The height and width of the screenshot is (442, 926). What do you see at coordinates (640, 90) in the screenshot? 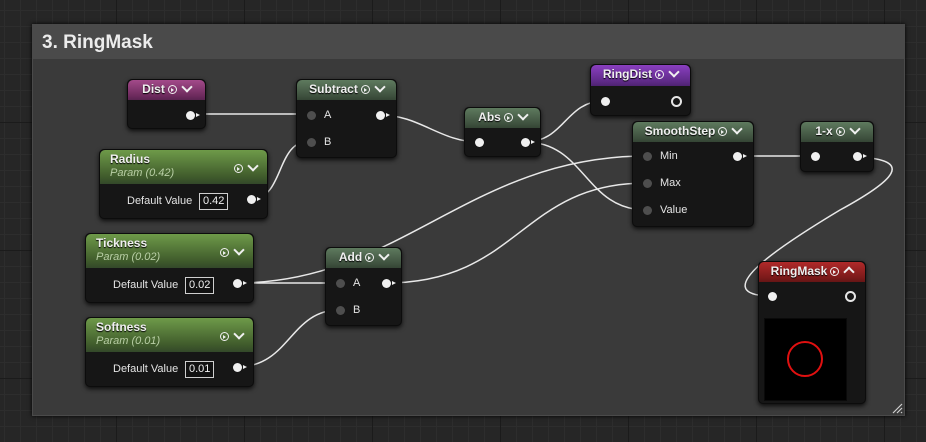
I see `ringdist-node: RingDist` at bounding box center [640, 90].